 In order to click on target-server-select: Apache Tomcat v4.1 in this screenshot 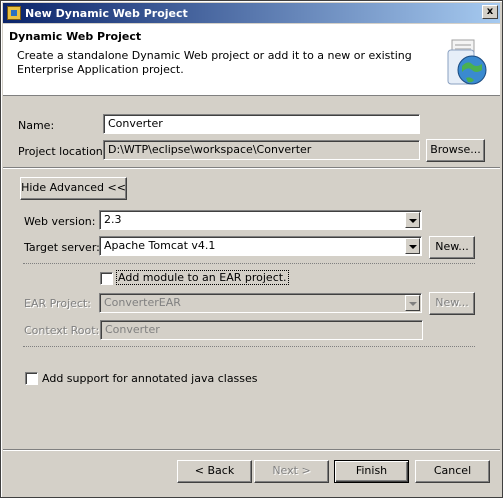, I will do `click(260, 246)`.